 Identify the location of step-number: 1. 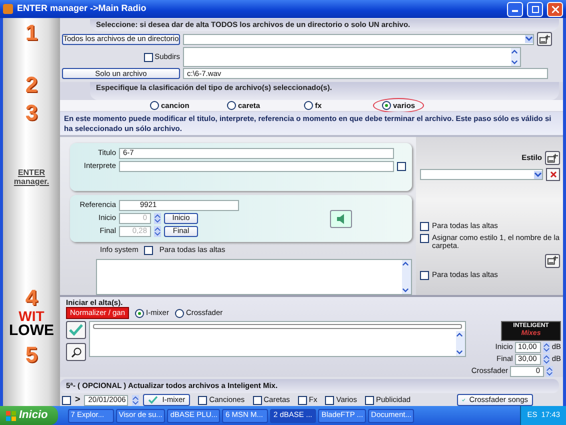
(31, 33).